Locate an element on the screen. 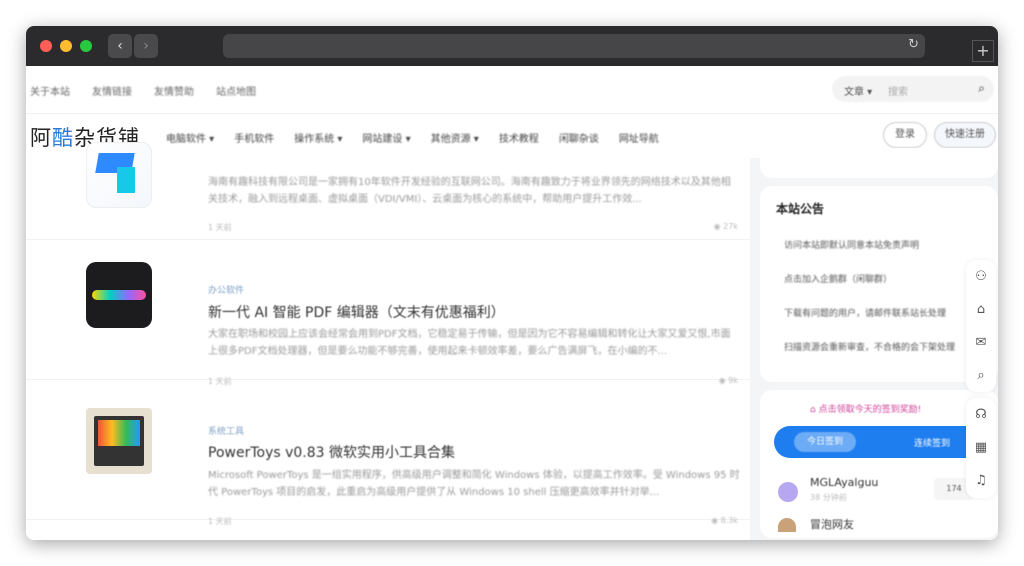  minimize-window-button is located at coordinates (66, 46).